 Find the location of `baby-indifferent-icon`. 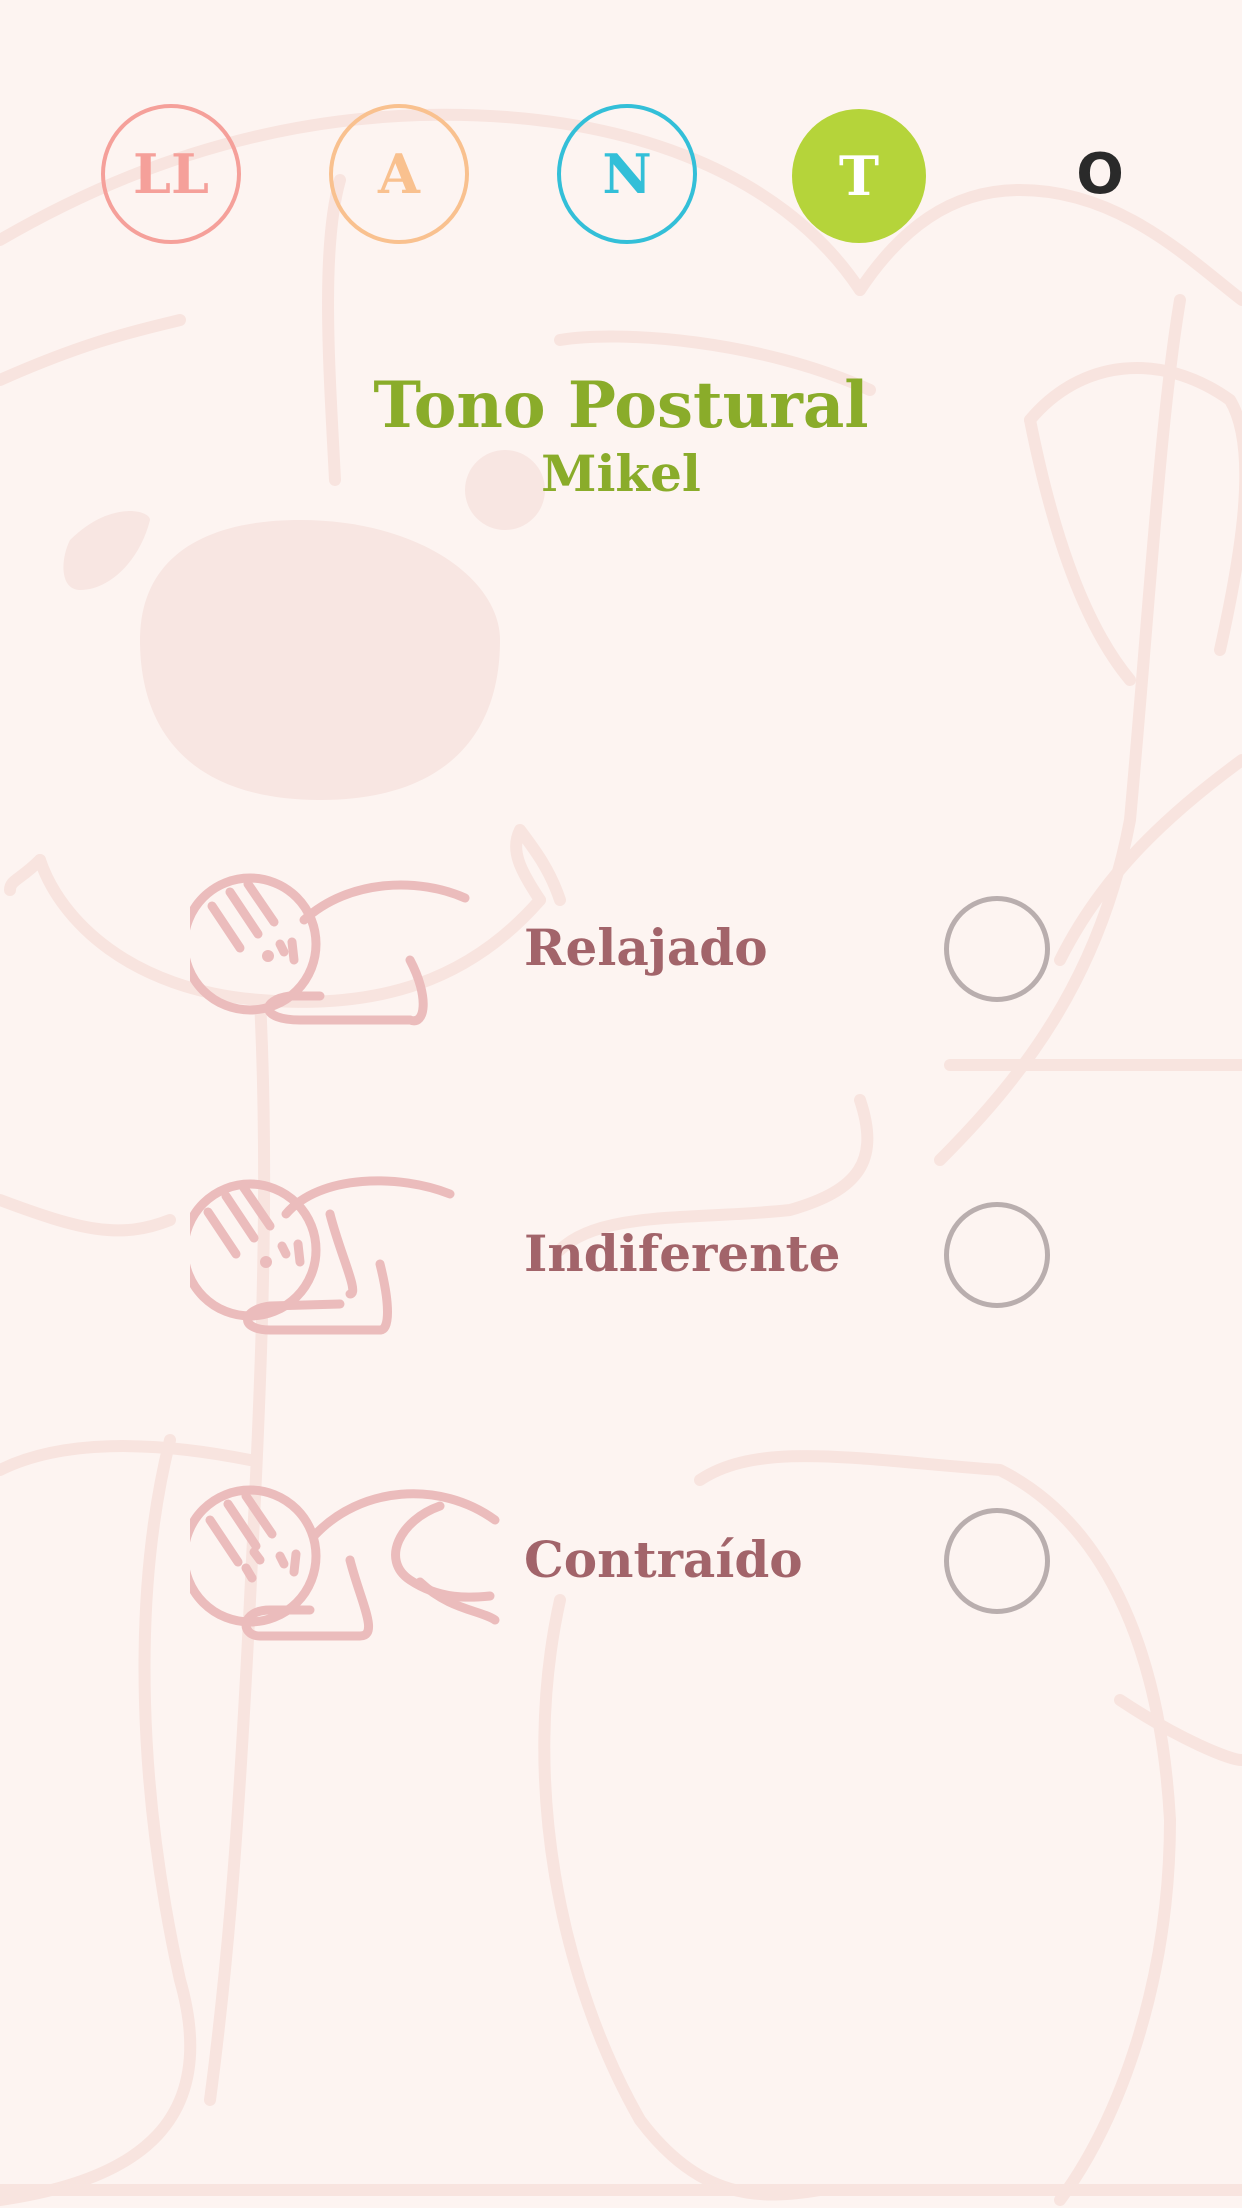

baby-indifferent-icon is located at coordinates (322, 1255).